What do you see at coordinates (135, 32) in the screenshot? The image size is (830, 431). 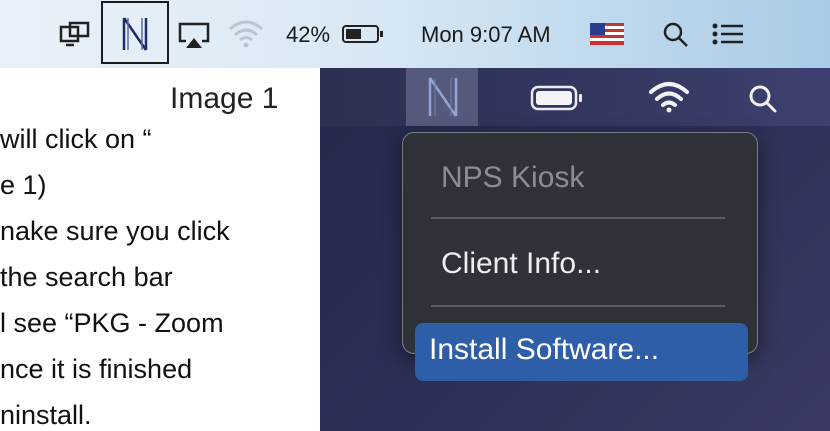 I see `highlight-box` at bounding box center [135, 32].